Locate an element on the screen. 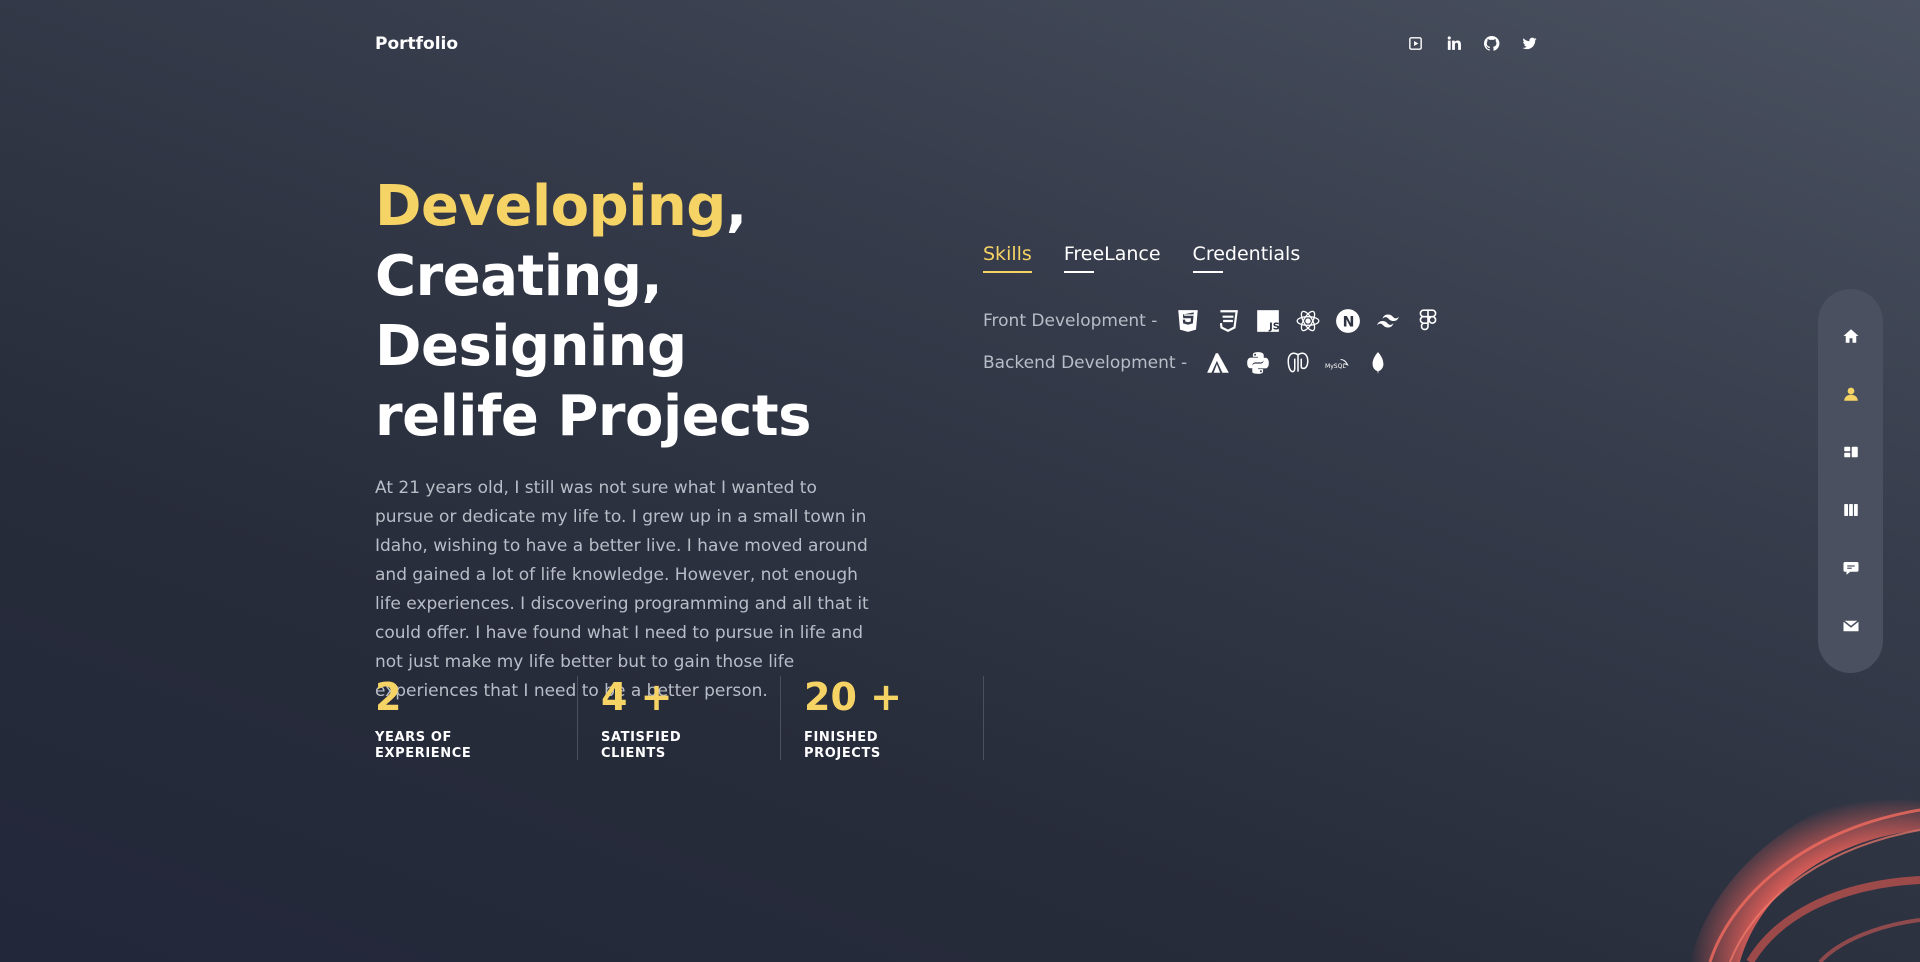  react-icon is located at coordinates (1308, 321).